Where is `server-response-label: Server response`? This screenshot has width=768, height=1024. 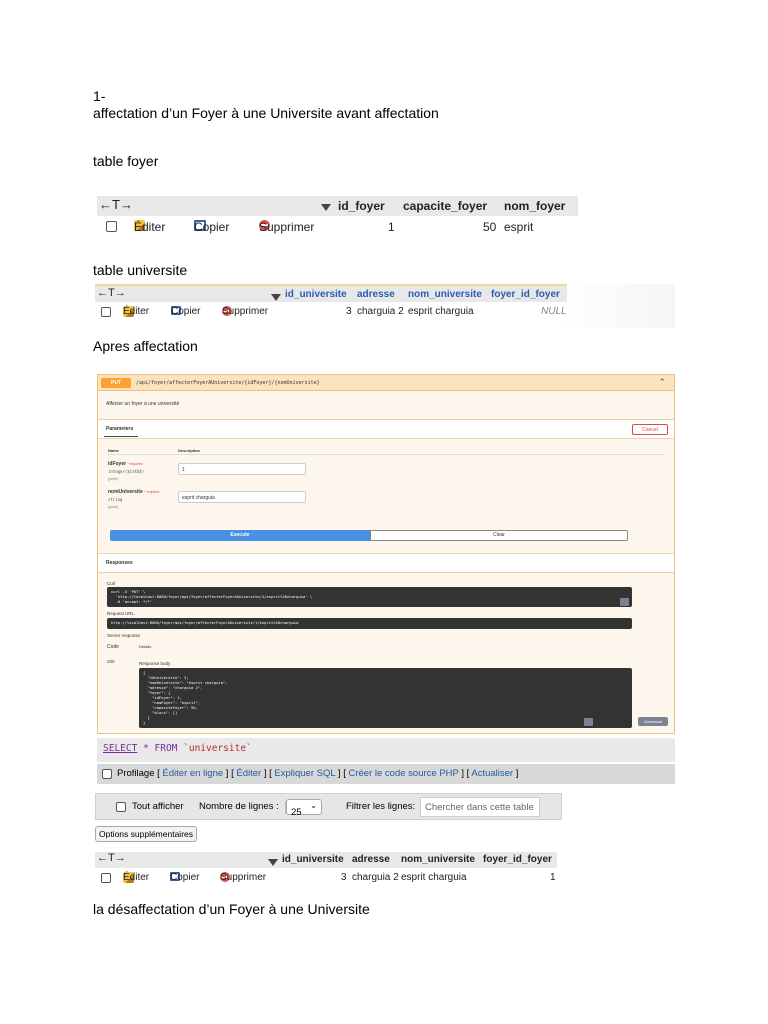
server-response-label: Server response is located at coordinates (124, 635).